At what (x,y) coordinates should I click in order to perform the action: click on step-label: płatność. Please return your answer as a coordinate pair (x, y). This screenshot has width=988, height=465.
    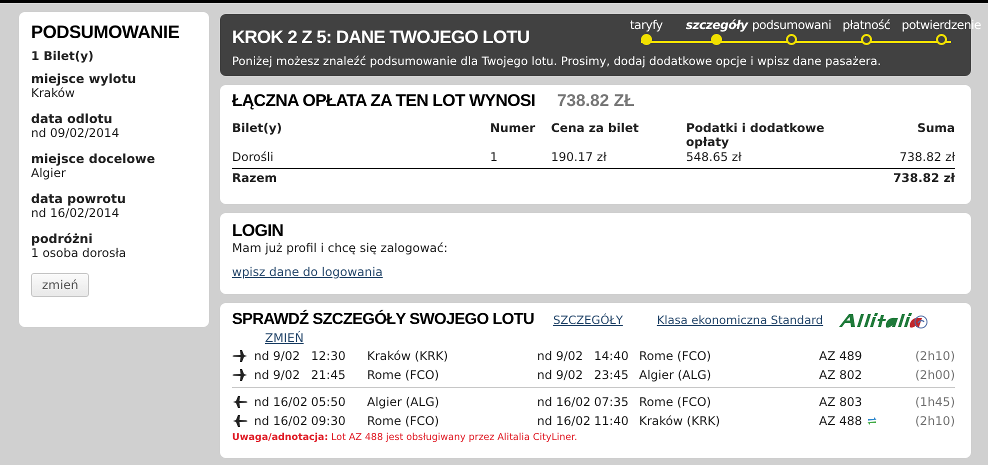
    Looking at the image, I should click on (866, 25).